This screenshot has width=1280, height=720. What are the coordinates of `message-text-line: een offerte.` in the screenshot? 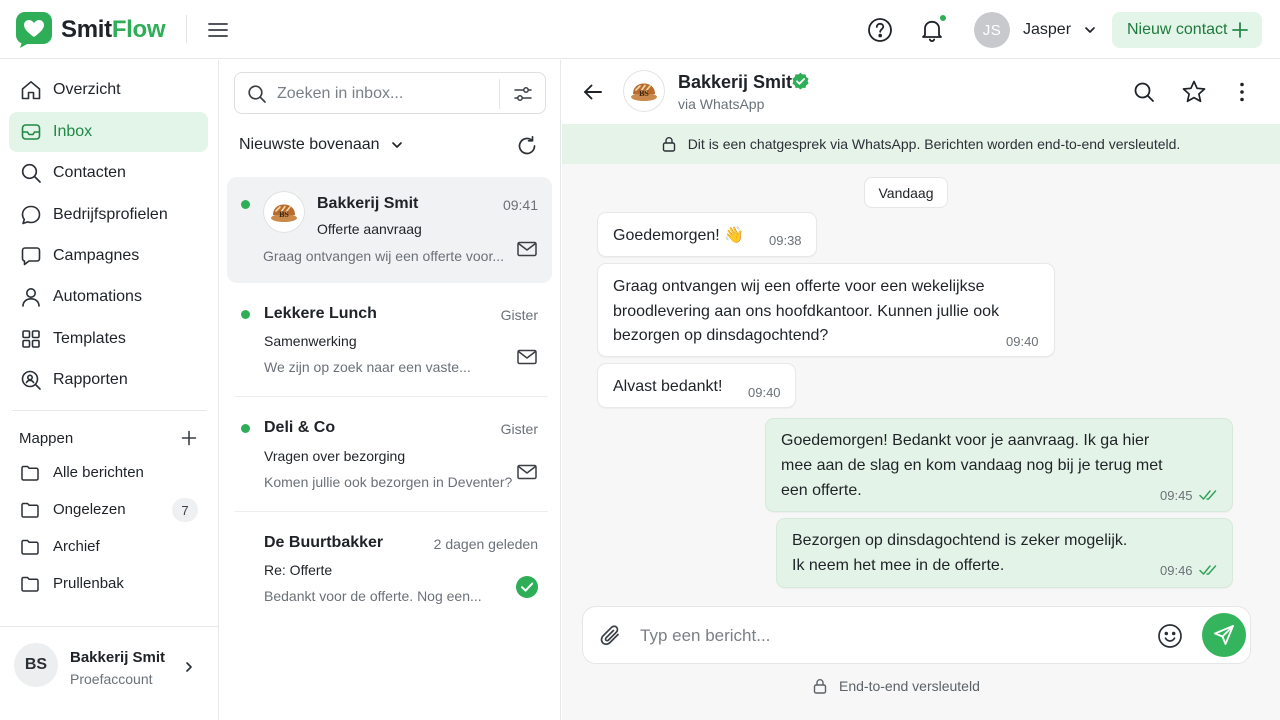 It's located at (821, 490).